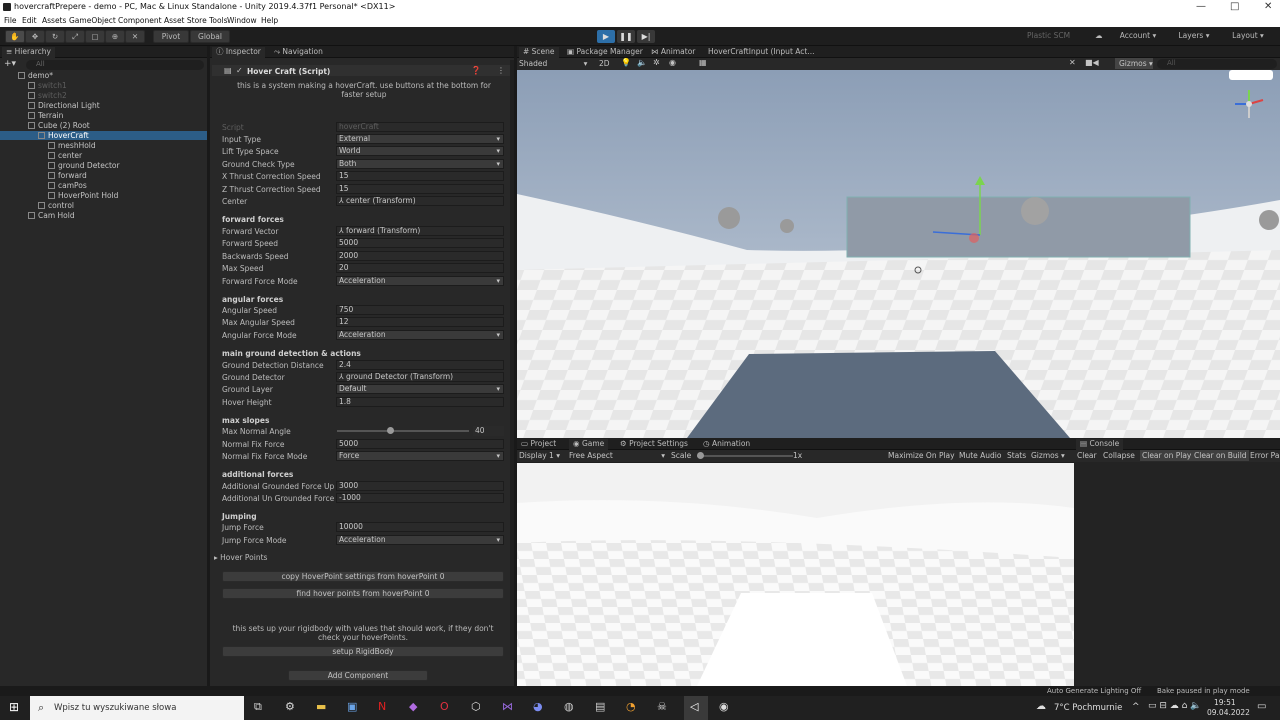  I want to click on hierarchy-item: control, so click(56, 205).